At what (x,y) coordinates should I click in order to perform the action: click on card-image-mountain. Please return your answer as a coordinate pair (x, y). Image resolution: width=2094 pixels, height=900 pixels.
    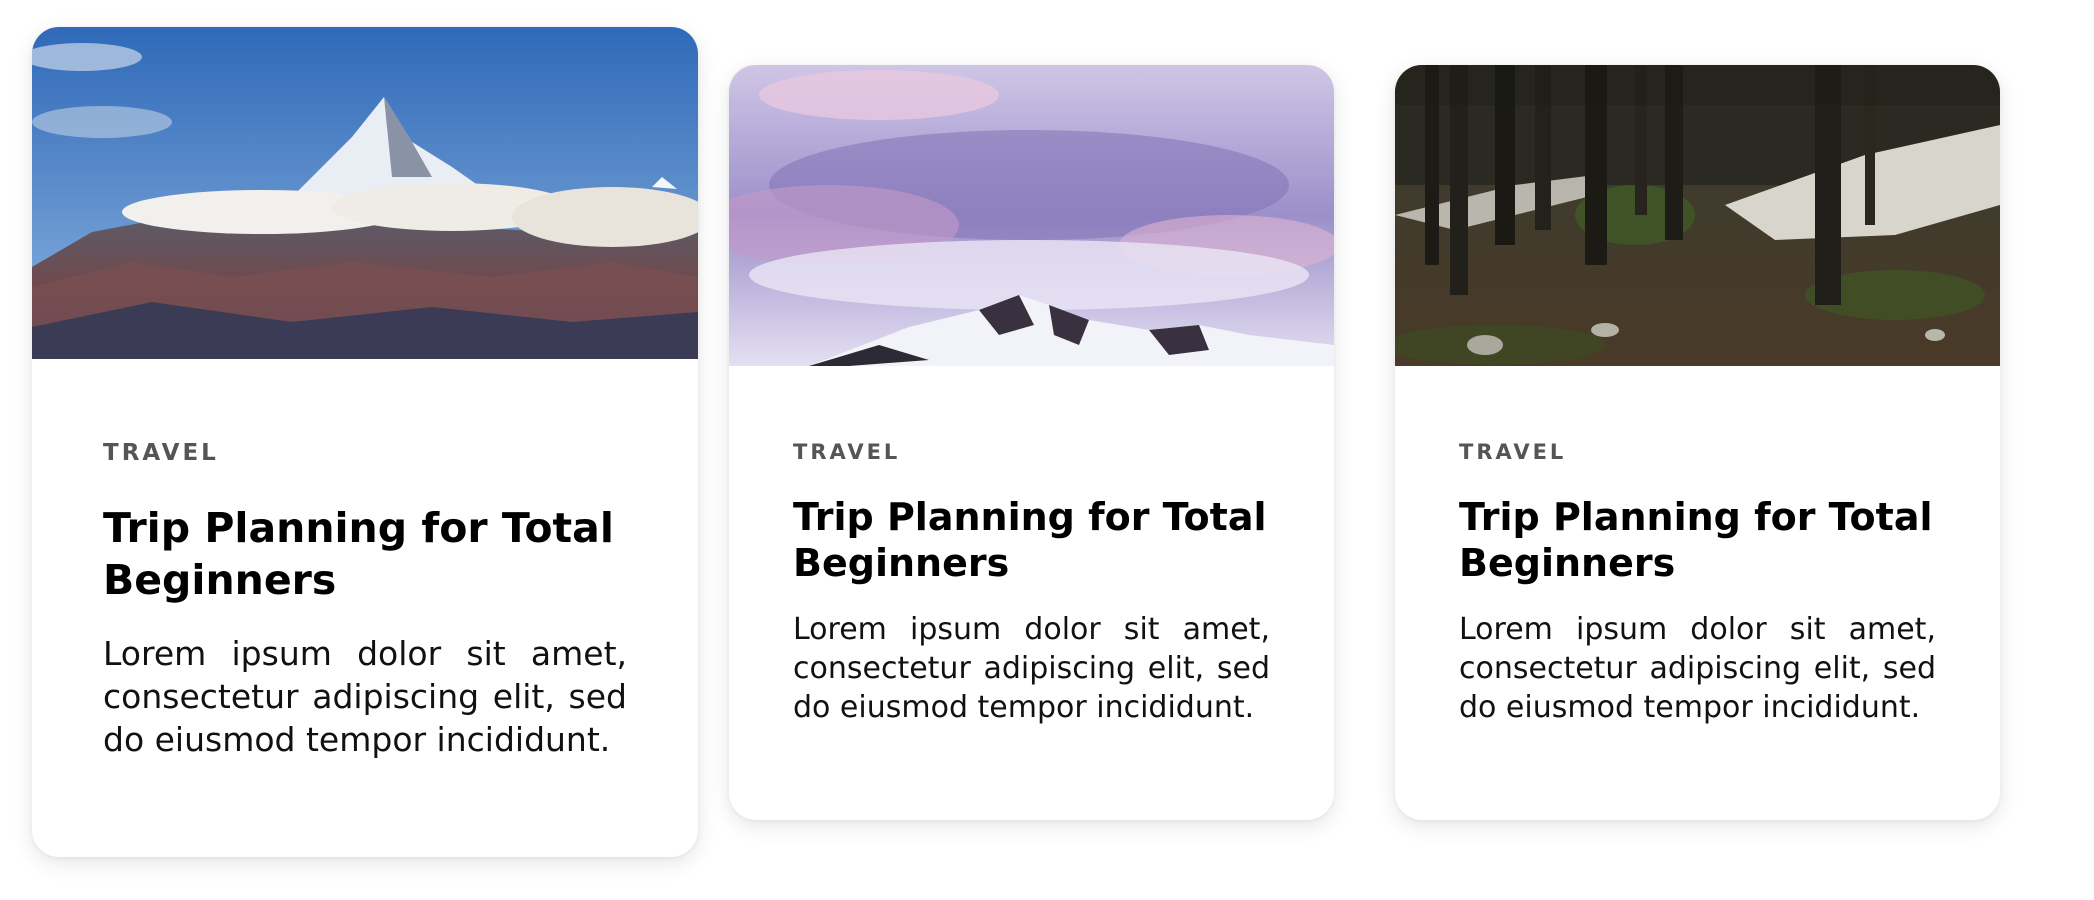
    Looking at the image, I should click on (365, 193).